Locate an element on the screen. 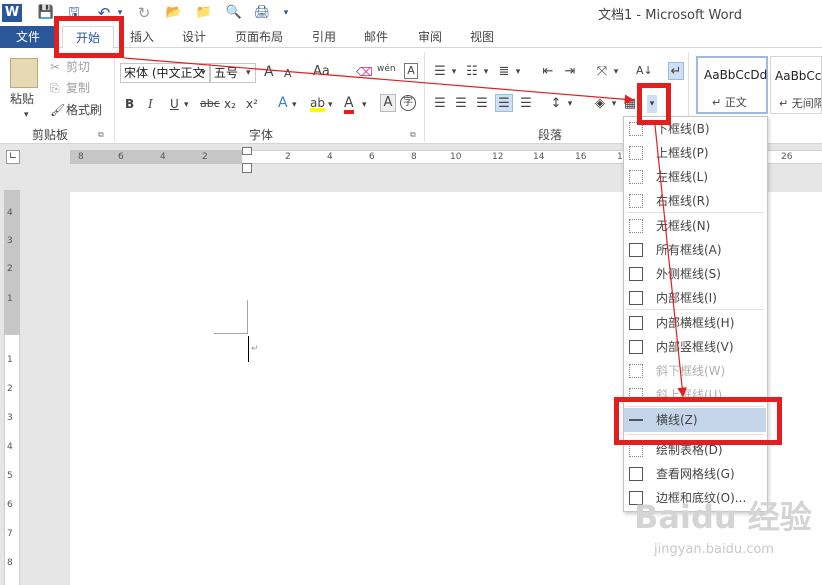 This screenshot has height=585, width=822. tab-layout: 页面布局 is located at coordinates (259, 37).